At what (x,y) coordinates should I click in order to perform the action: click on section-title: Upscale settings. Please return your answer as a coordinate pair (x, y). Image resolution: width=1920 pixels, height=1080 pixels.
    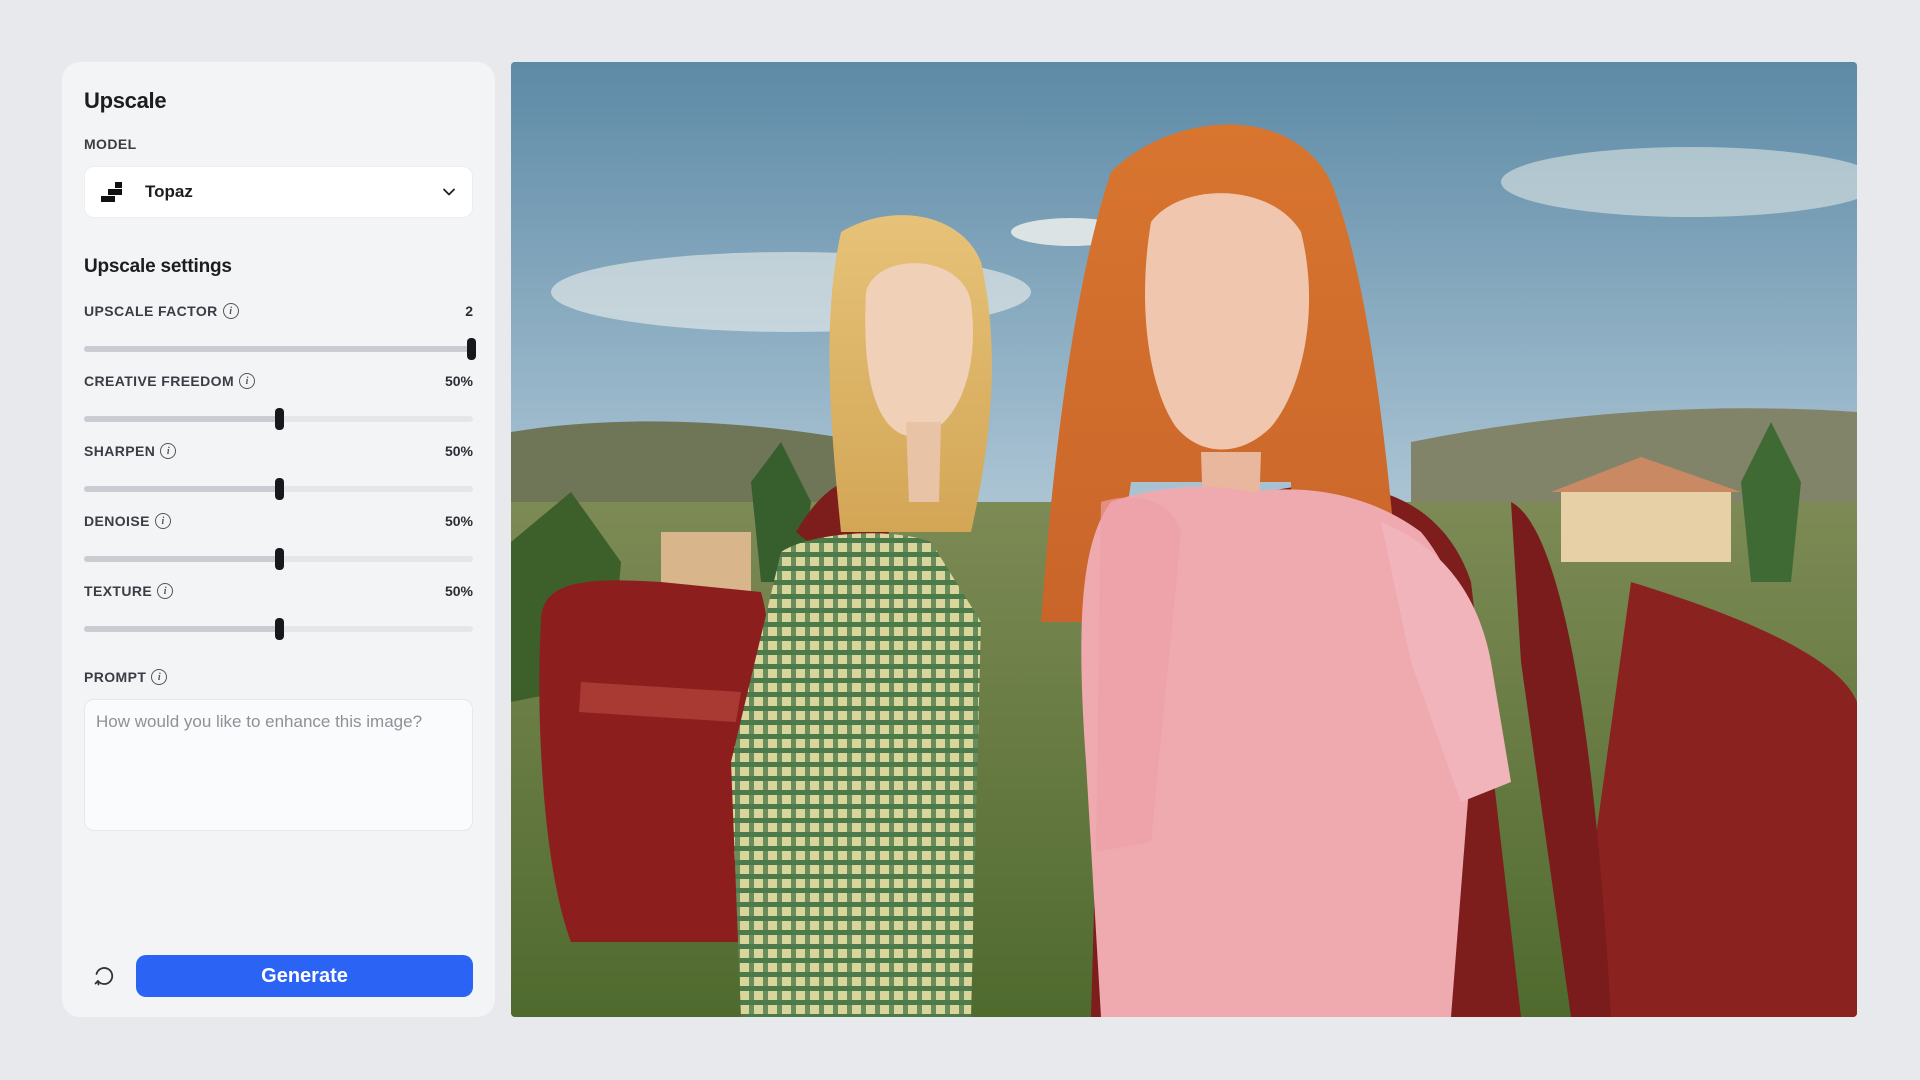
    Looking at the image, I should click on (158, 266).